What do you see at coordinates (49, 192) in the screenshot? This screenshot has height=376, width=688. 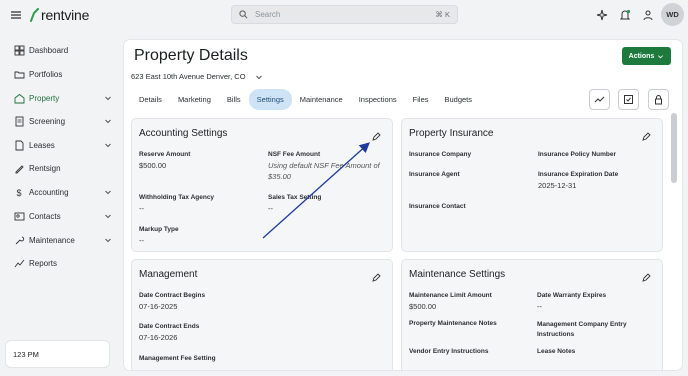 I see `sidebar-item-label: Accounting` at bounding box center [49, 192].